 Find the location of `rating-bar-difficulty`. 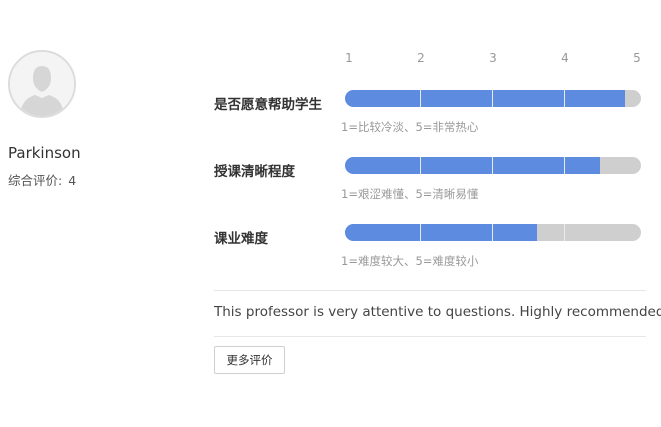

rating-bar-difficulty is located at coordinates (493, 232).